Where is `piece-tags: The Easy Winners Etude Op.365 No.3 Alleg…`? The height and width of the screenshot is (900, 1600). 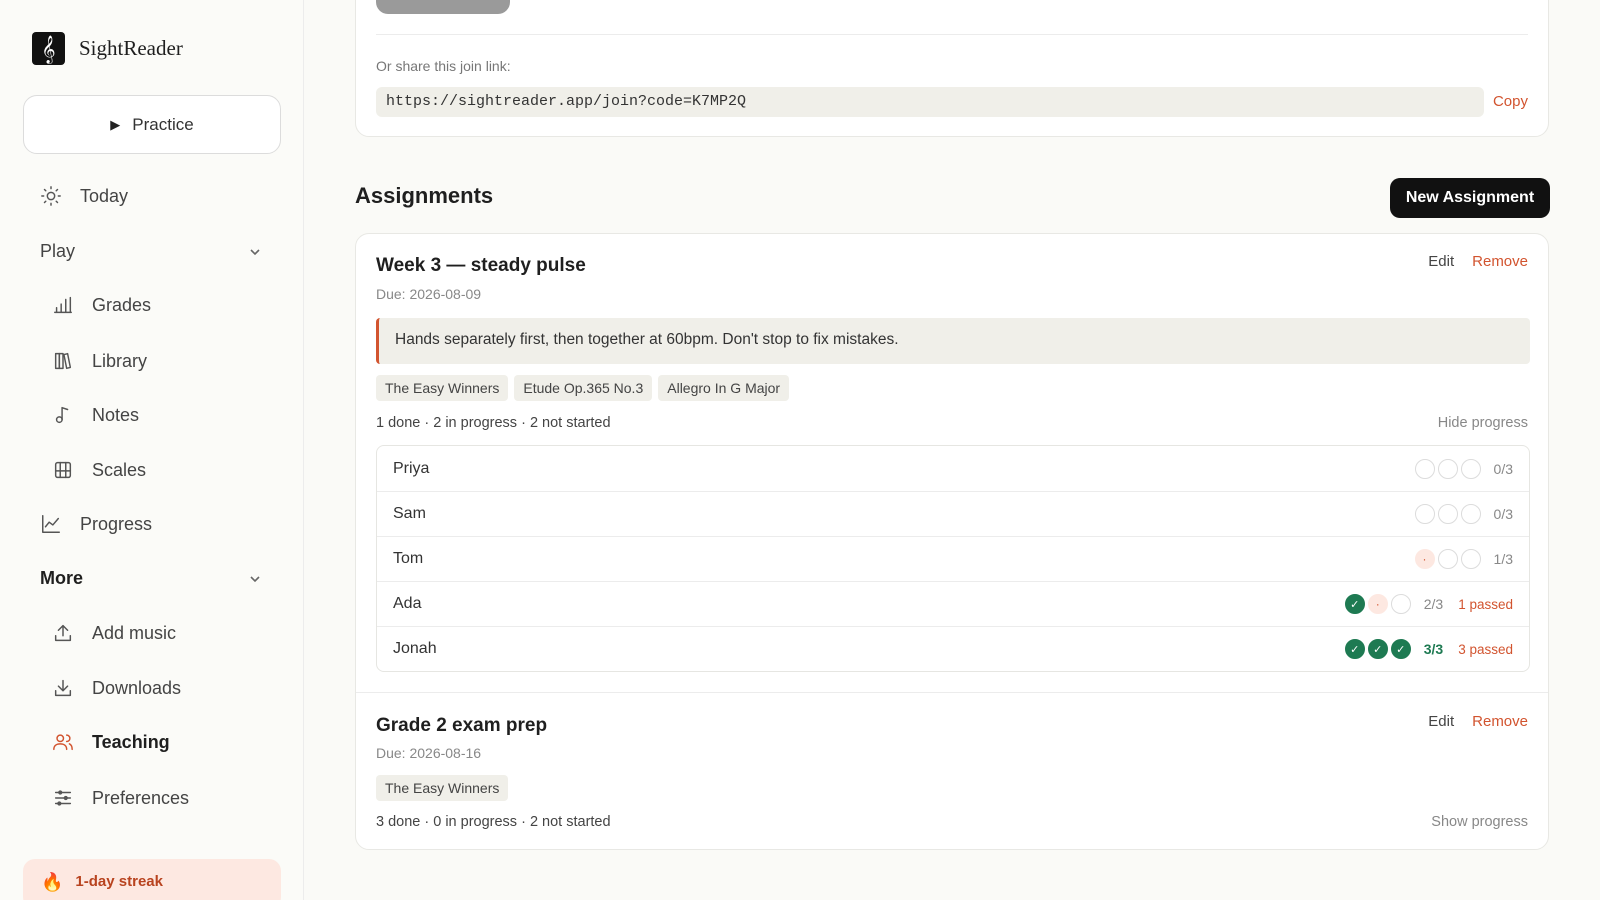 piece-tags: The Easy Winners Etude Op.365 No.3 Alleg… is located at coordinates (583, 388).